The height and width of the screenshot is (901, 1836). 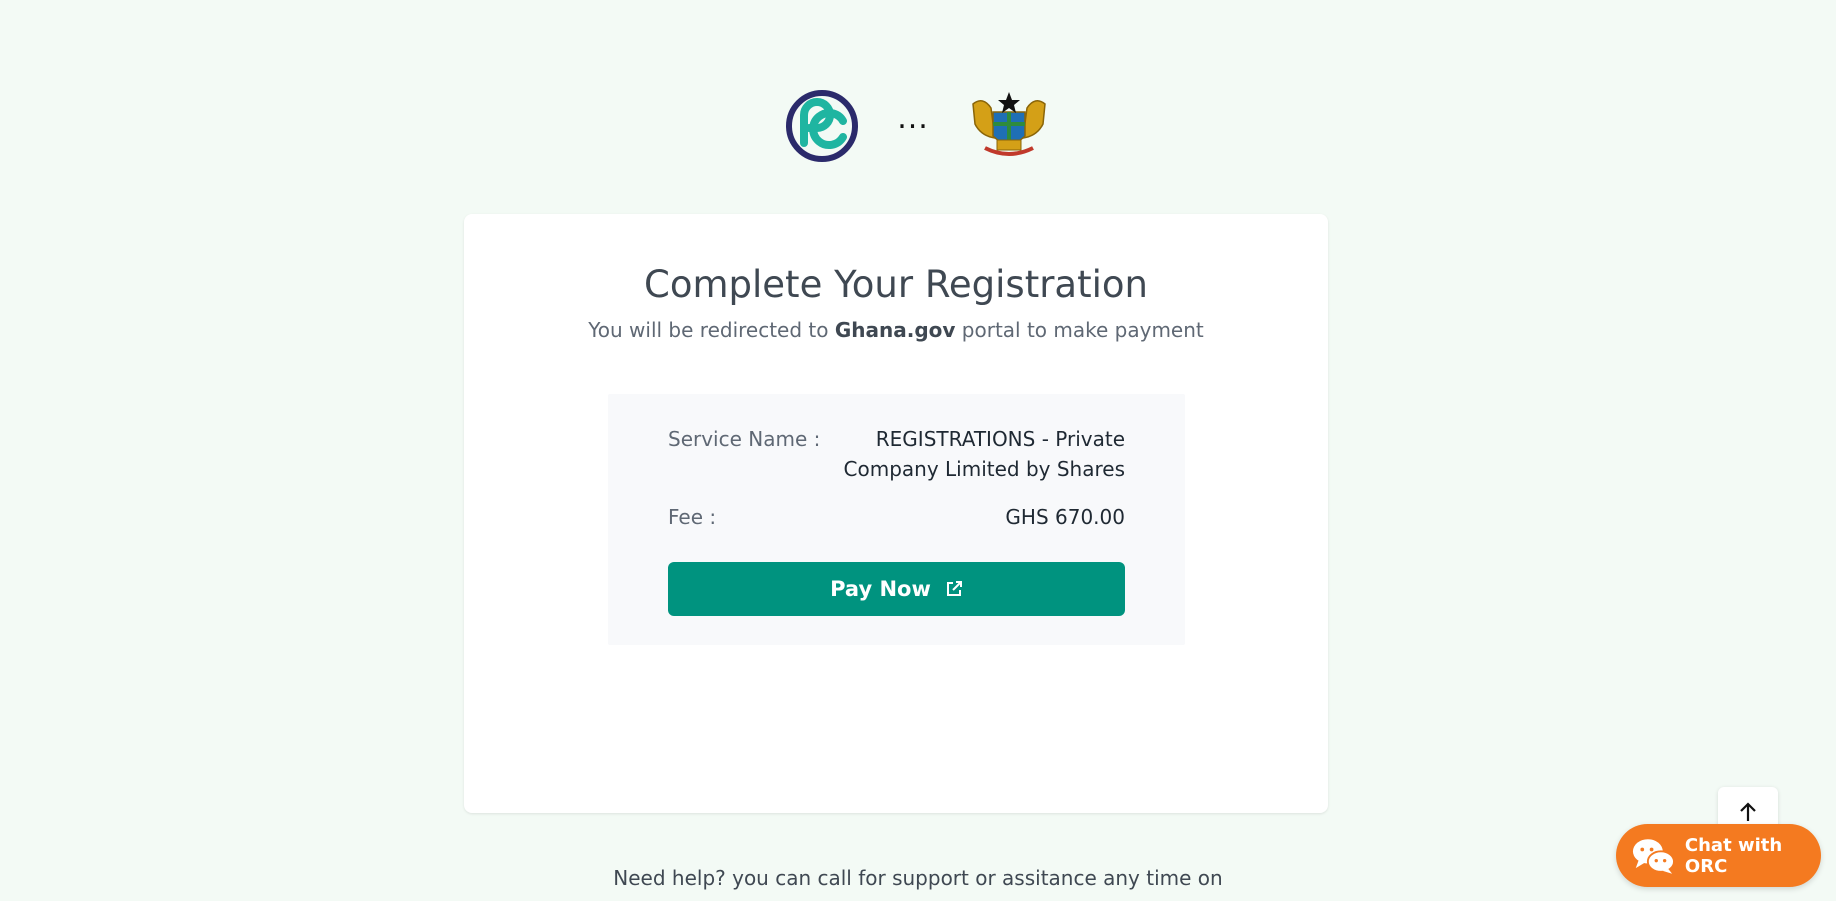 What do you see at coordinates (1065, 517) in the screenshot?
I see `fee-value: GHS 670.00` at bounding box center [1065, 517].